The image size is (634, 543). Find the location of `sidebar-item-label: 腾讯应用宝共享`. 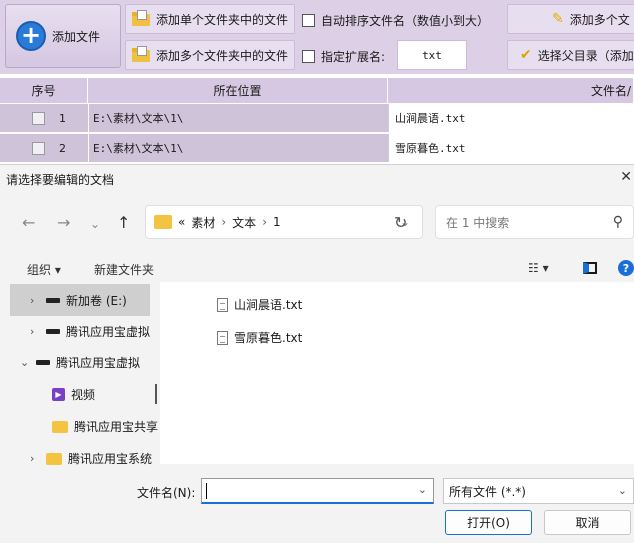

sidebar-item-label: 腾讯应用宝共享 is located at coordinates (116, 427).